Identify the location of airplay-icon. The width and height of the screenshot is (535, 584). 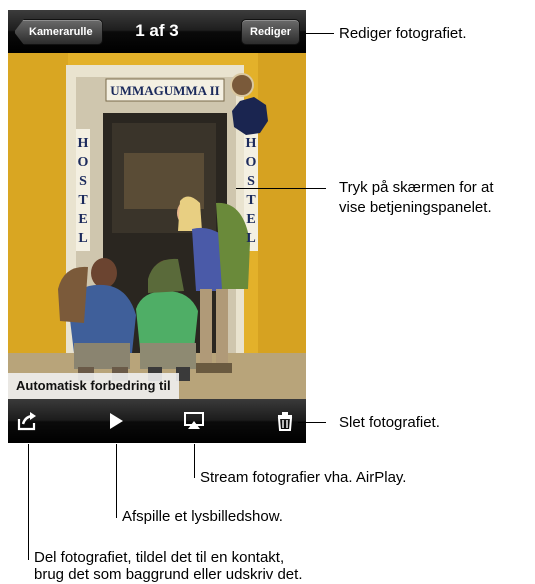
(194, 421).